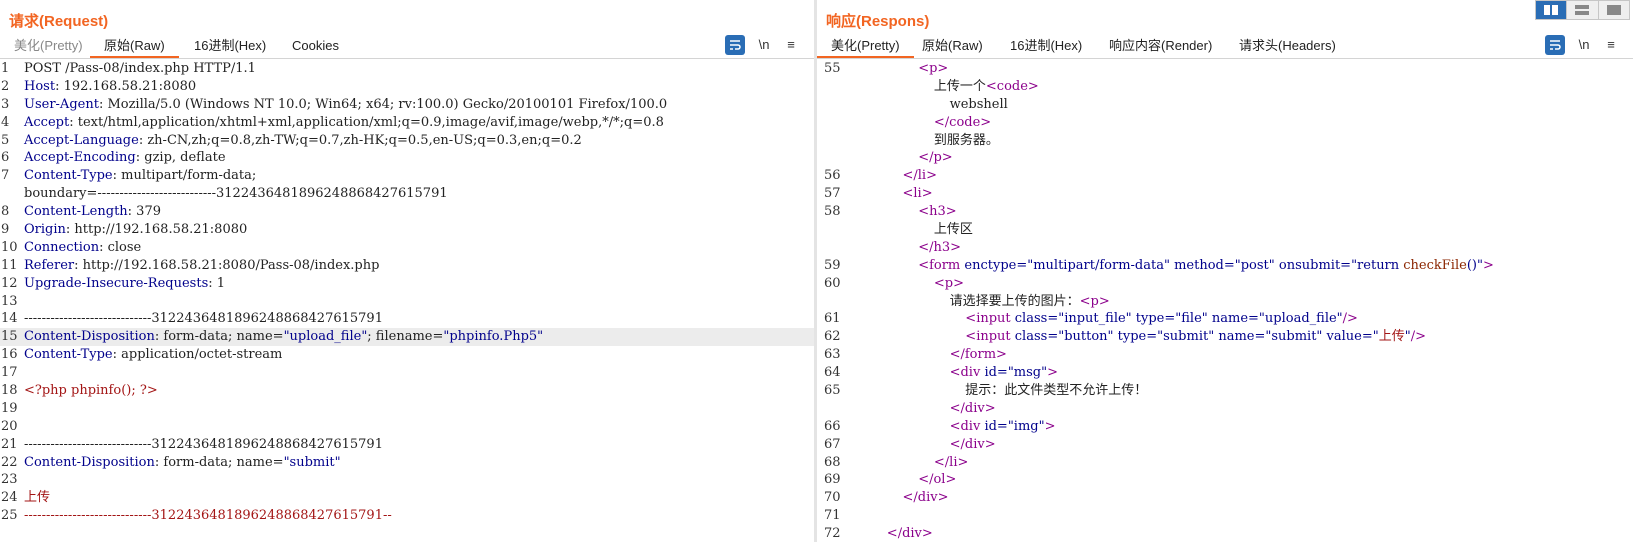 This screenshot has height=542, width=1633. I want to click on line-text: Content-Type: multipart/form-data;, so click(140, 176).